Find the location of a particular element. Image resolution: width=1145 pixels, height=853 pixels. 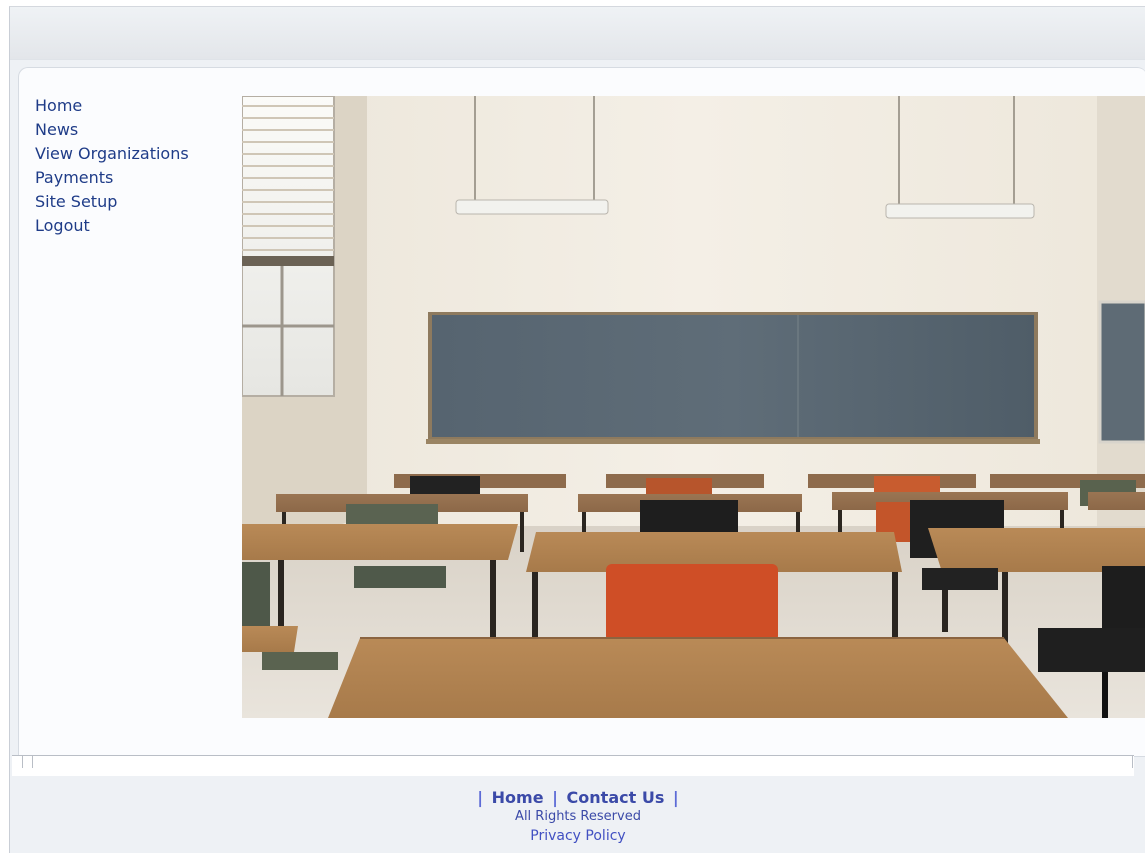

nav-item-view-organizations: View Organizations is located at coordinates (112, 154).